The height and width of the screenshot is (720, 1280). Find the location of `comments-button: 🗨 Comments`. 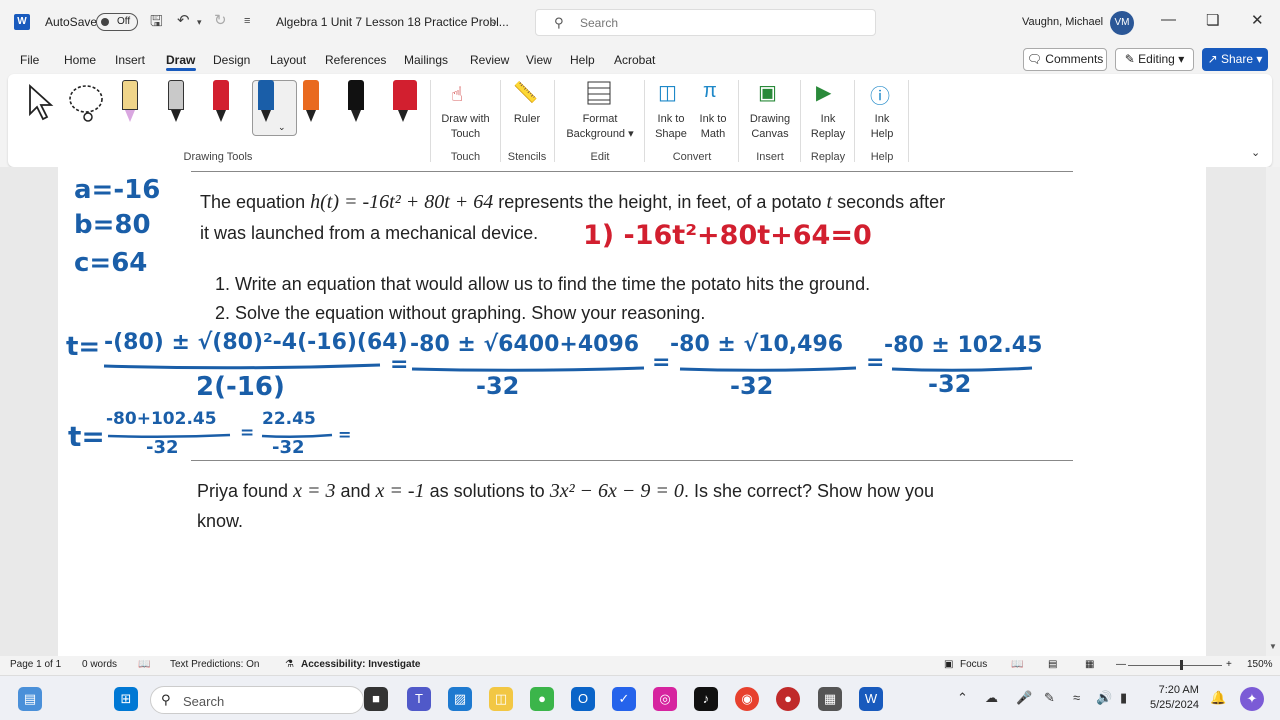

comments-button: 🗨 Comments is located at coordinates (1065, 59).